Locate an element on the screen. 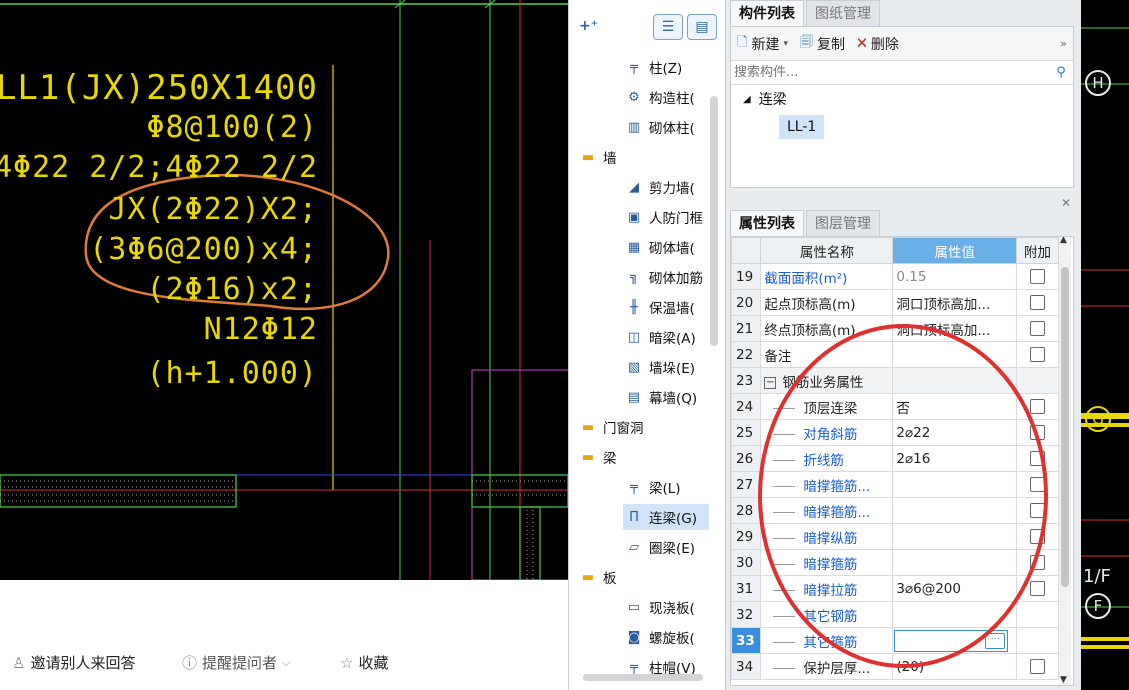  attribute-value: (20) is located at coordinates (955, 666).